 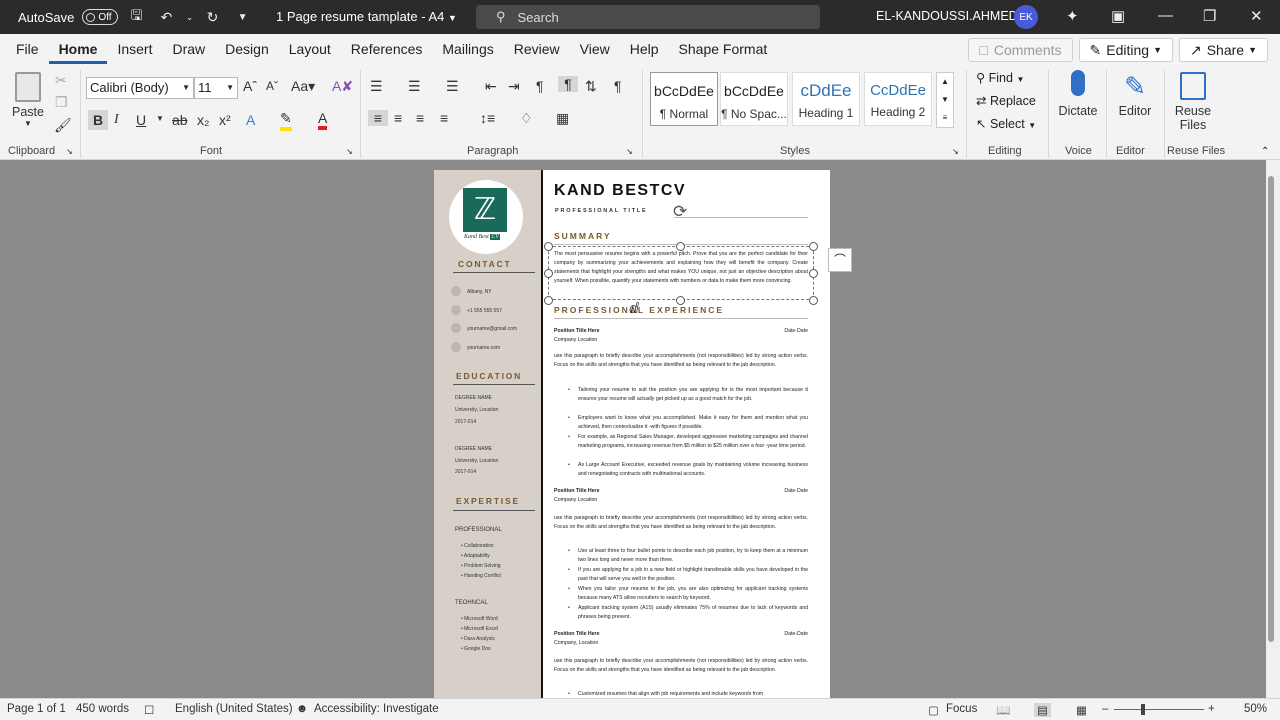 I want to click on underline-icon: U, so click(x=141, y=120).